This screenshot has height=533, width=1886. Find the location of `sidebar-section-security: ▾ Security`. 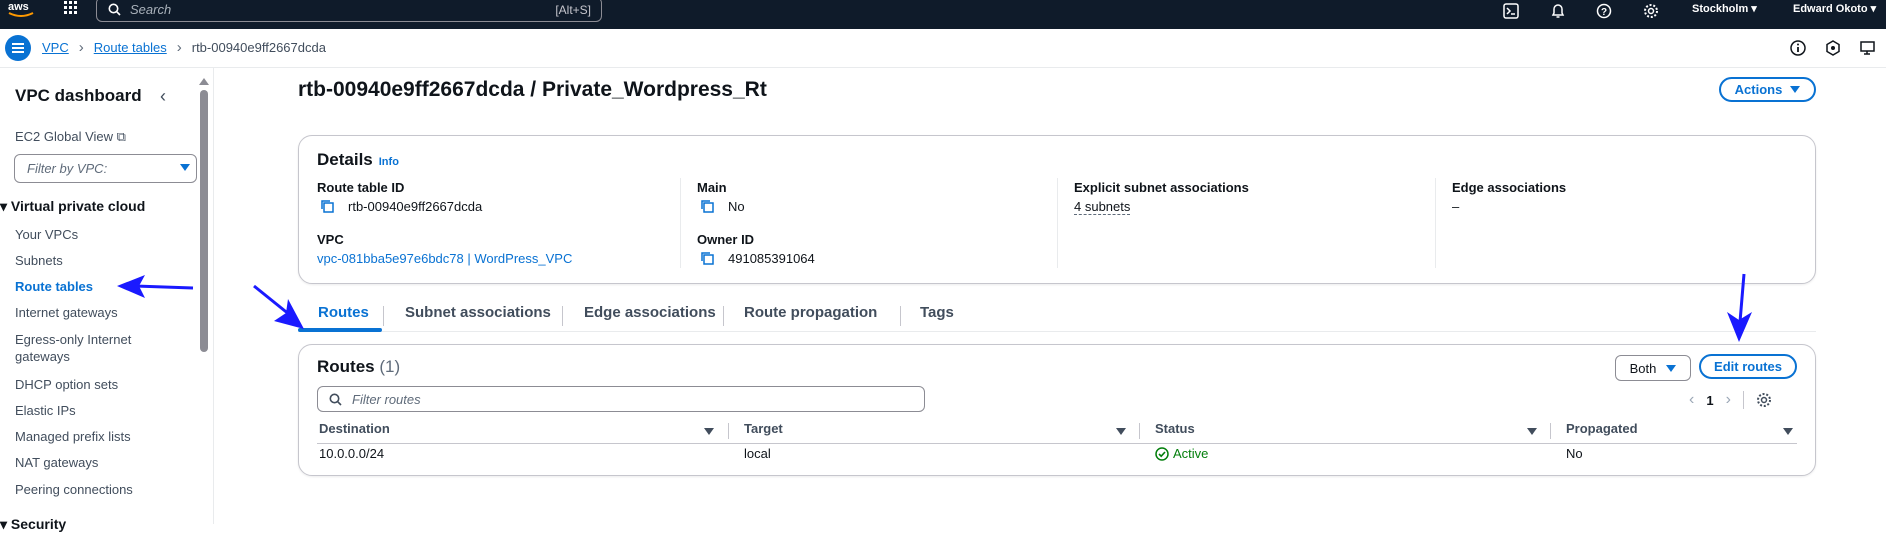

sidebar-section-security: ▾ Security is located at coordinates (33, 524).